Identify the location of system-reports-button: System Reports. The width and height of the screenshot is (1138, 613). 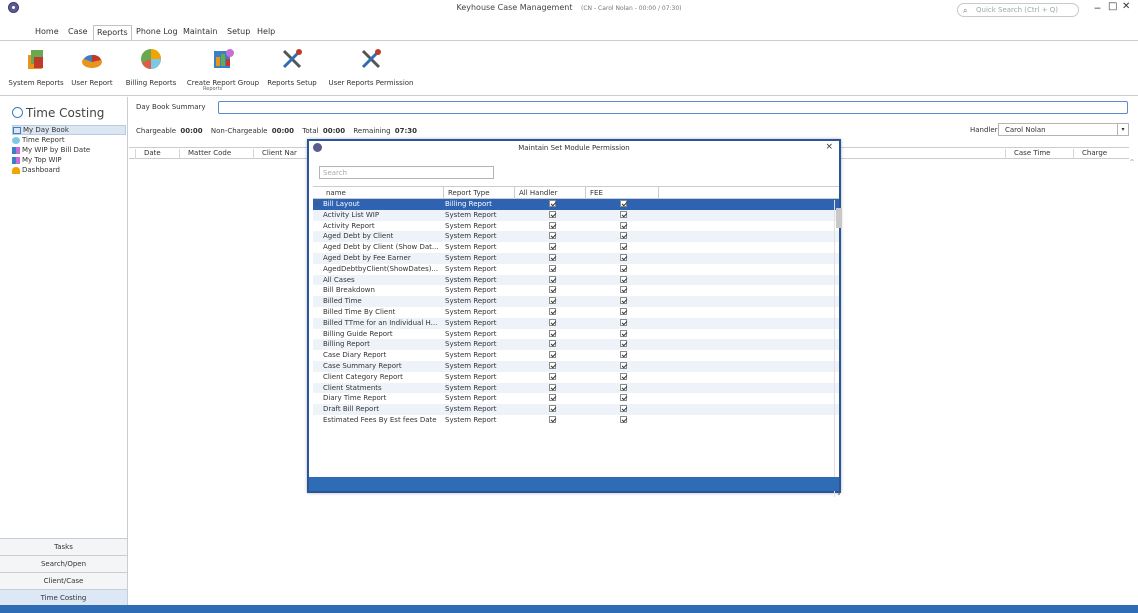
(36, 67).